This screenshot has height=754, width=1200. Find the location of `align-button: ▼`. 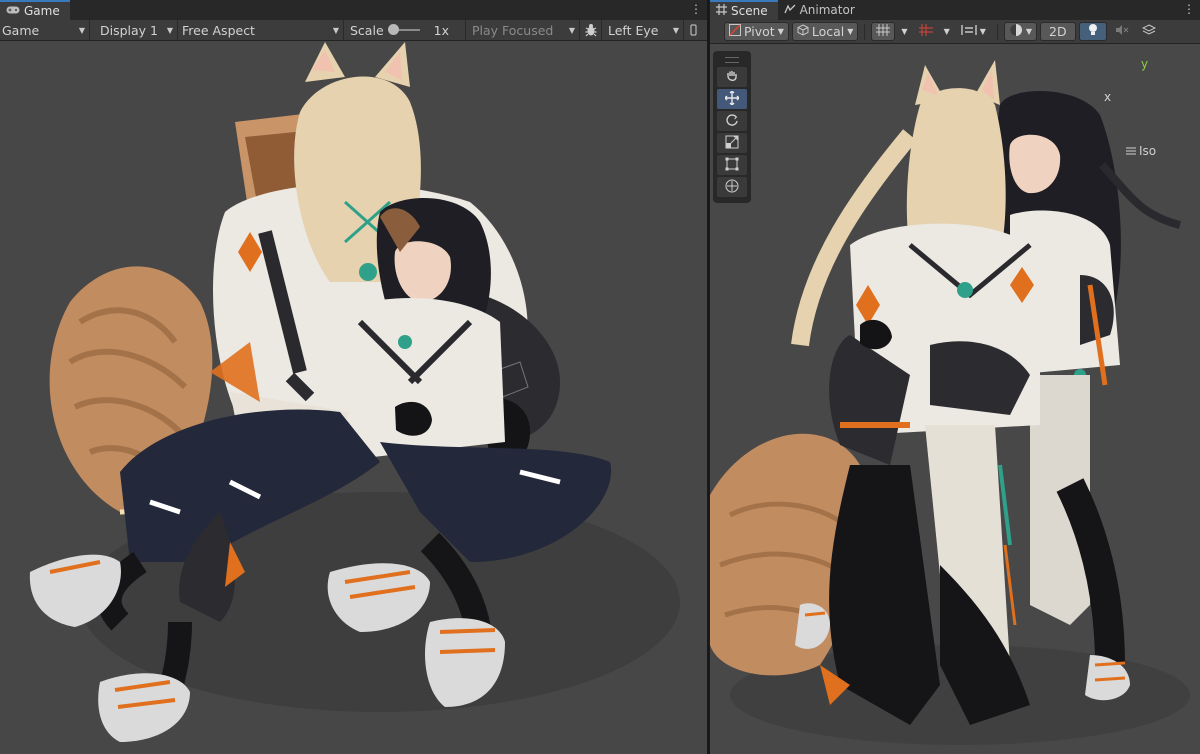

align-button: ▼ is located at coordinates (973, 31).